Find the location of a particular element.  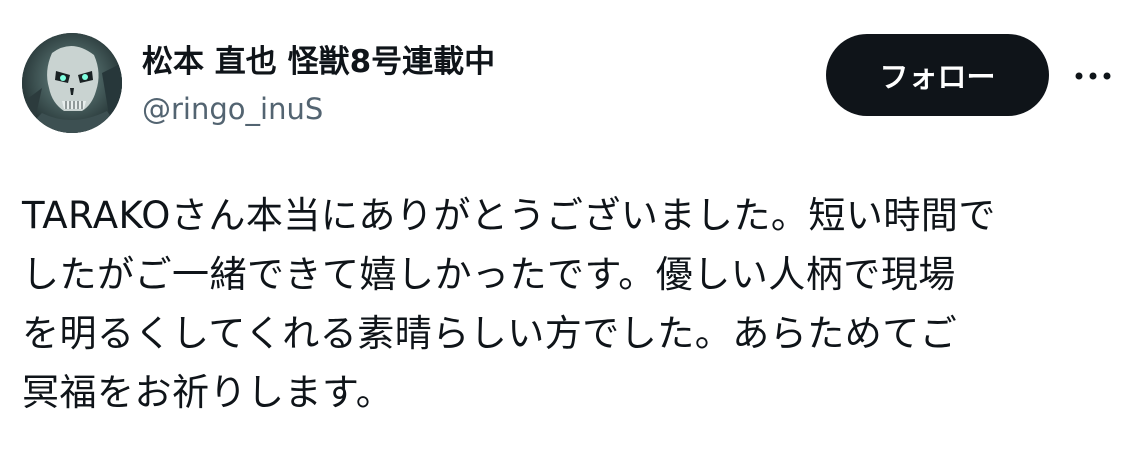

author-handle: @ringo_inuS is located at coordinates (318, 109).